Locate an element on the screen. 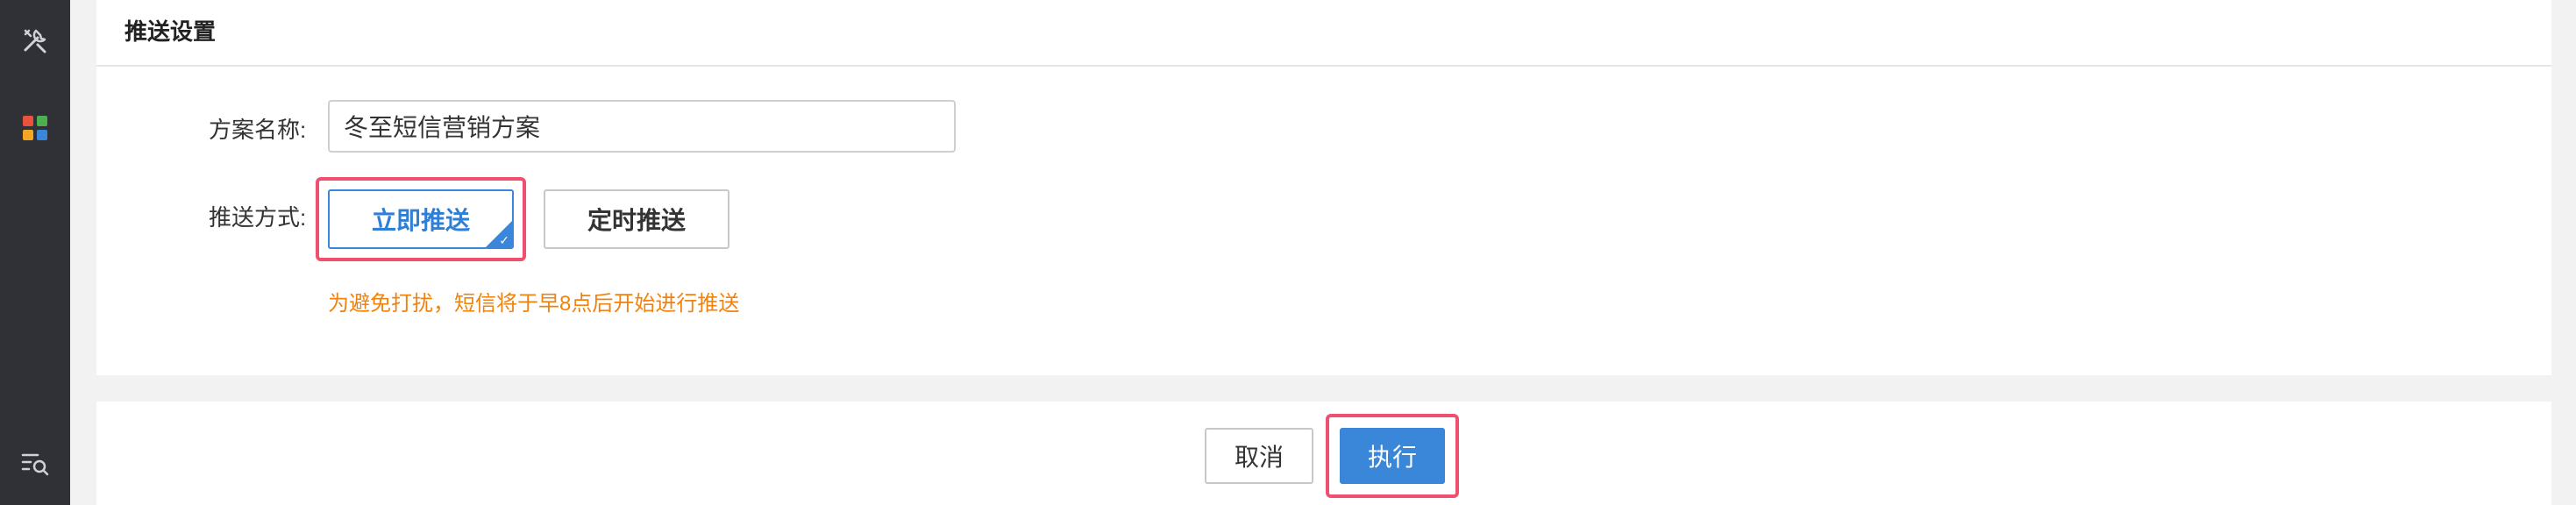 The image size is (2576, 505). sidebar is located at coordinates (35, 252).